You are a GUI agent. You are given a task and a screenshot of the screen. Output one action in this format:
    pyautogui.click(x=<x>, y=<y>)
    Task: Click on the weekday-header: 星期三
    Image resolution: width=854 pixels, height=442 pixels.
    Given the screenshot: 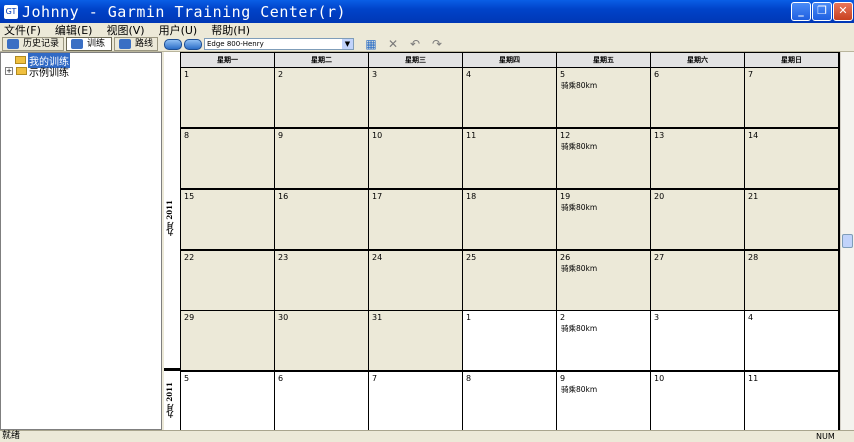 What is the action you would take?
    pyautogui.click(x=415, y=60)
    